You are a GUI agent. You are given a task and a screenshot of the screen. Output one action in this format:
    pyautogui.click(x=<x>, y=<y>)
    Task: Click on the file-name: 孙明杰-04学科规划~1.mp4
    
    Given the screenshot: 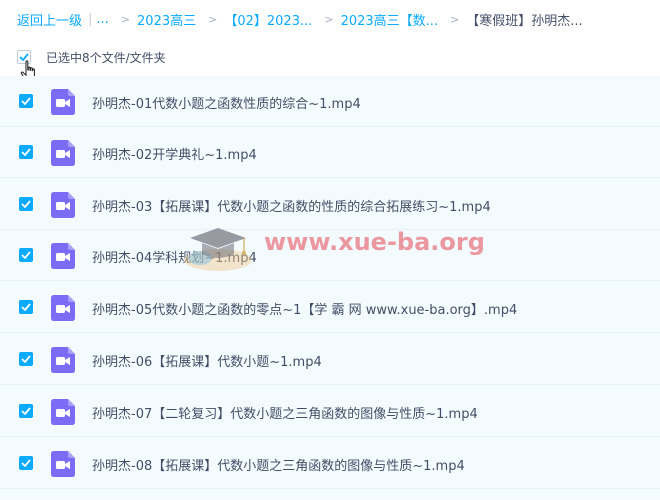 What is the action you would take?
    pyautogui.click(x=174, y=256)
    